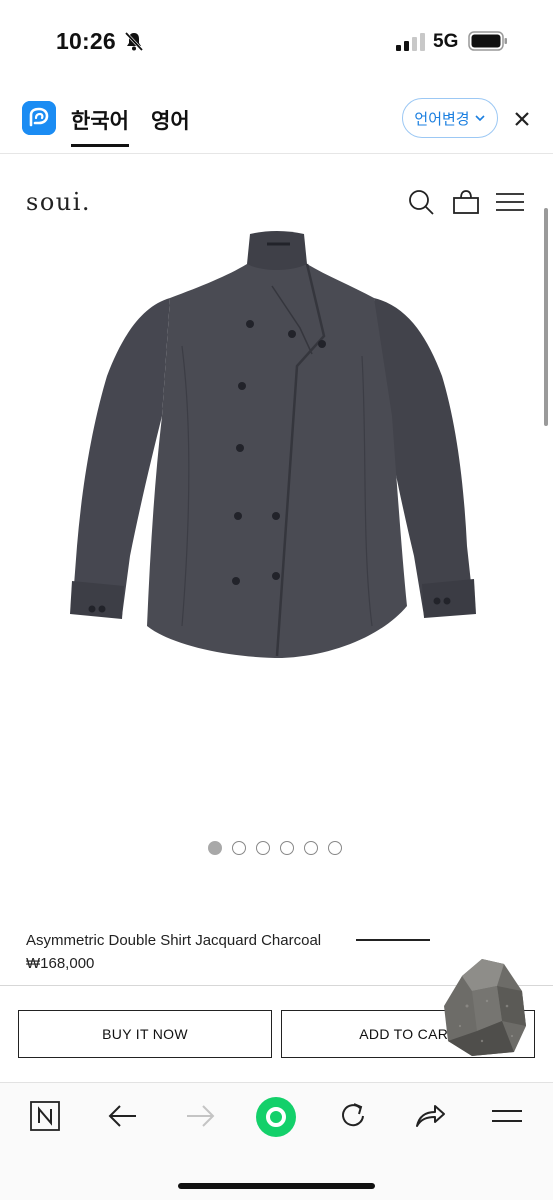  What do you see at coordinates (39, 118) in the screenshot?
I see `papago-logo-icon` at bounding box center [39, 118].